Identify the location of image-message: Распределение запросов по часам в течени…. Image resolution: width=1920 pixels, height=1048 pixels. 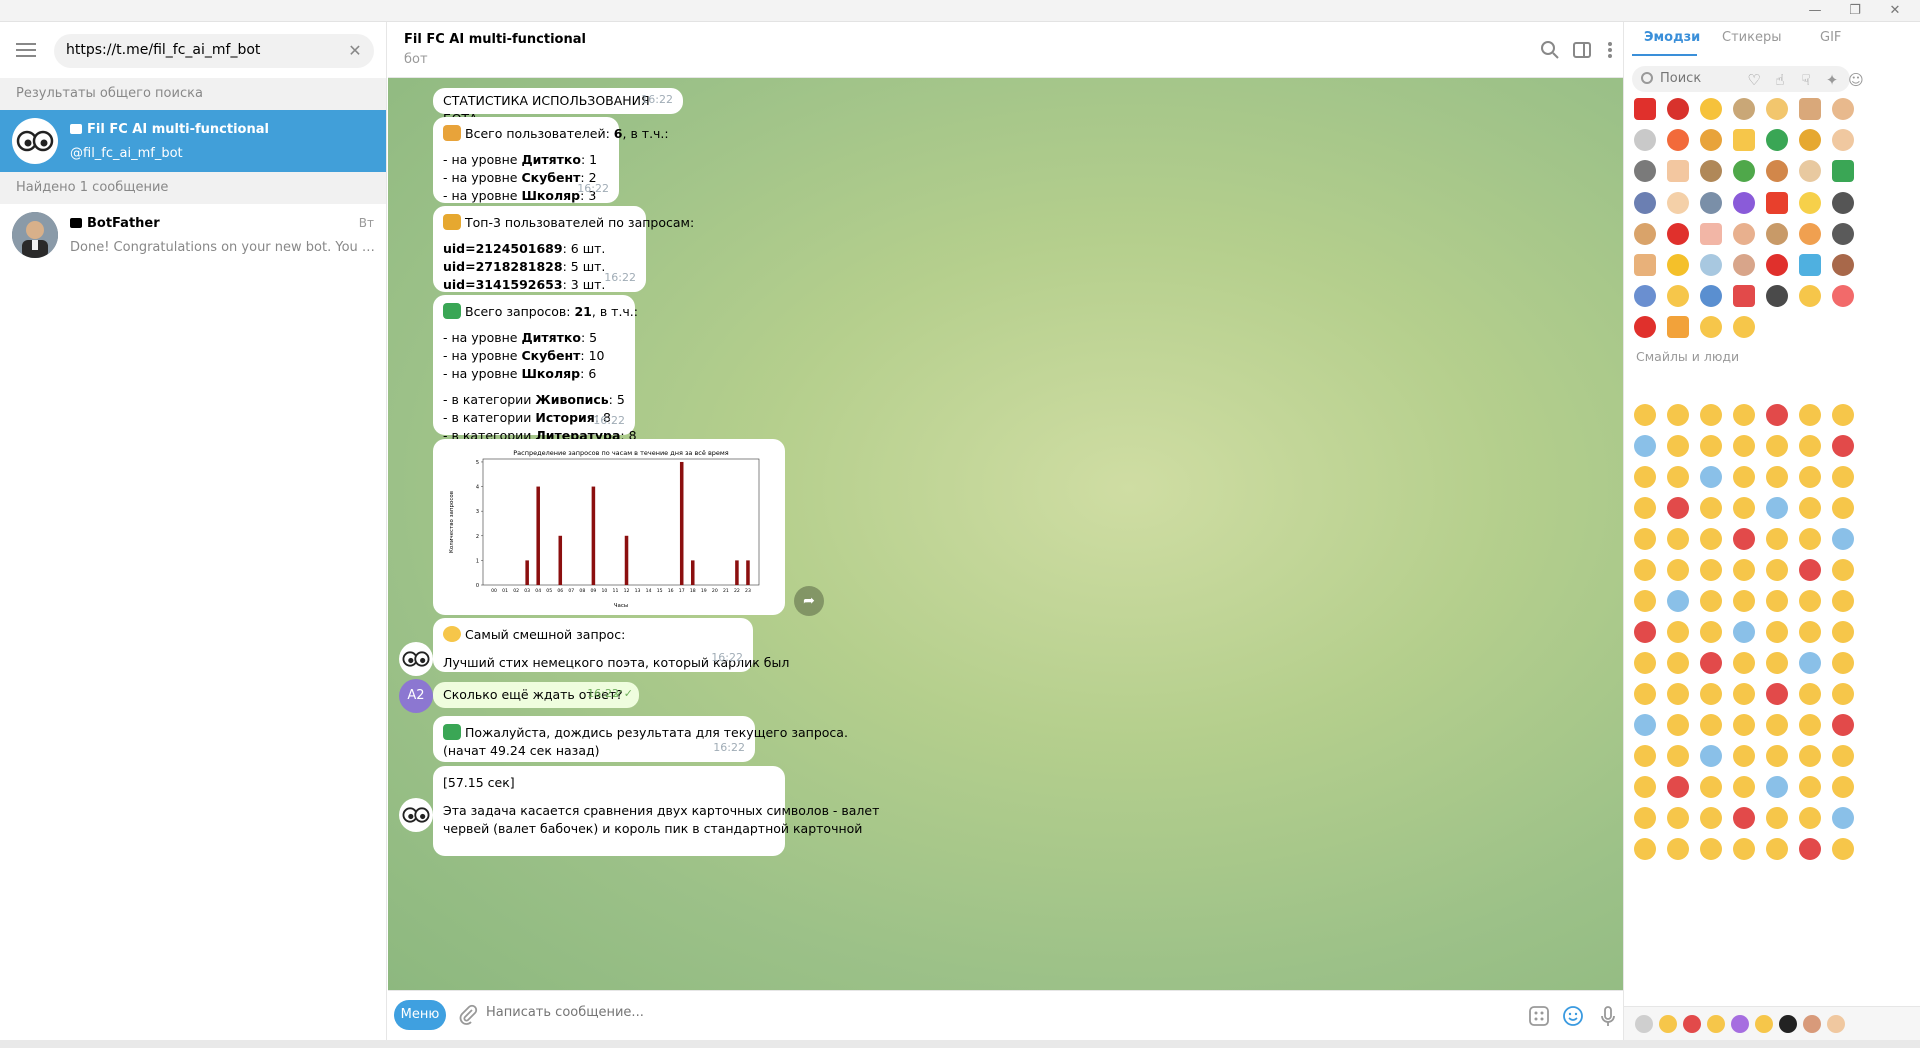
(609, 527).